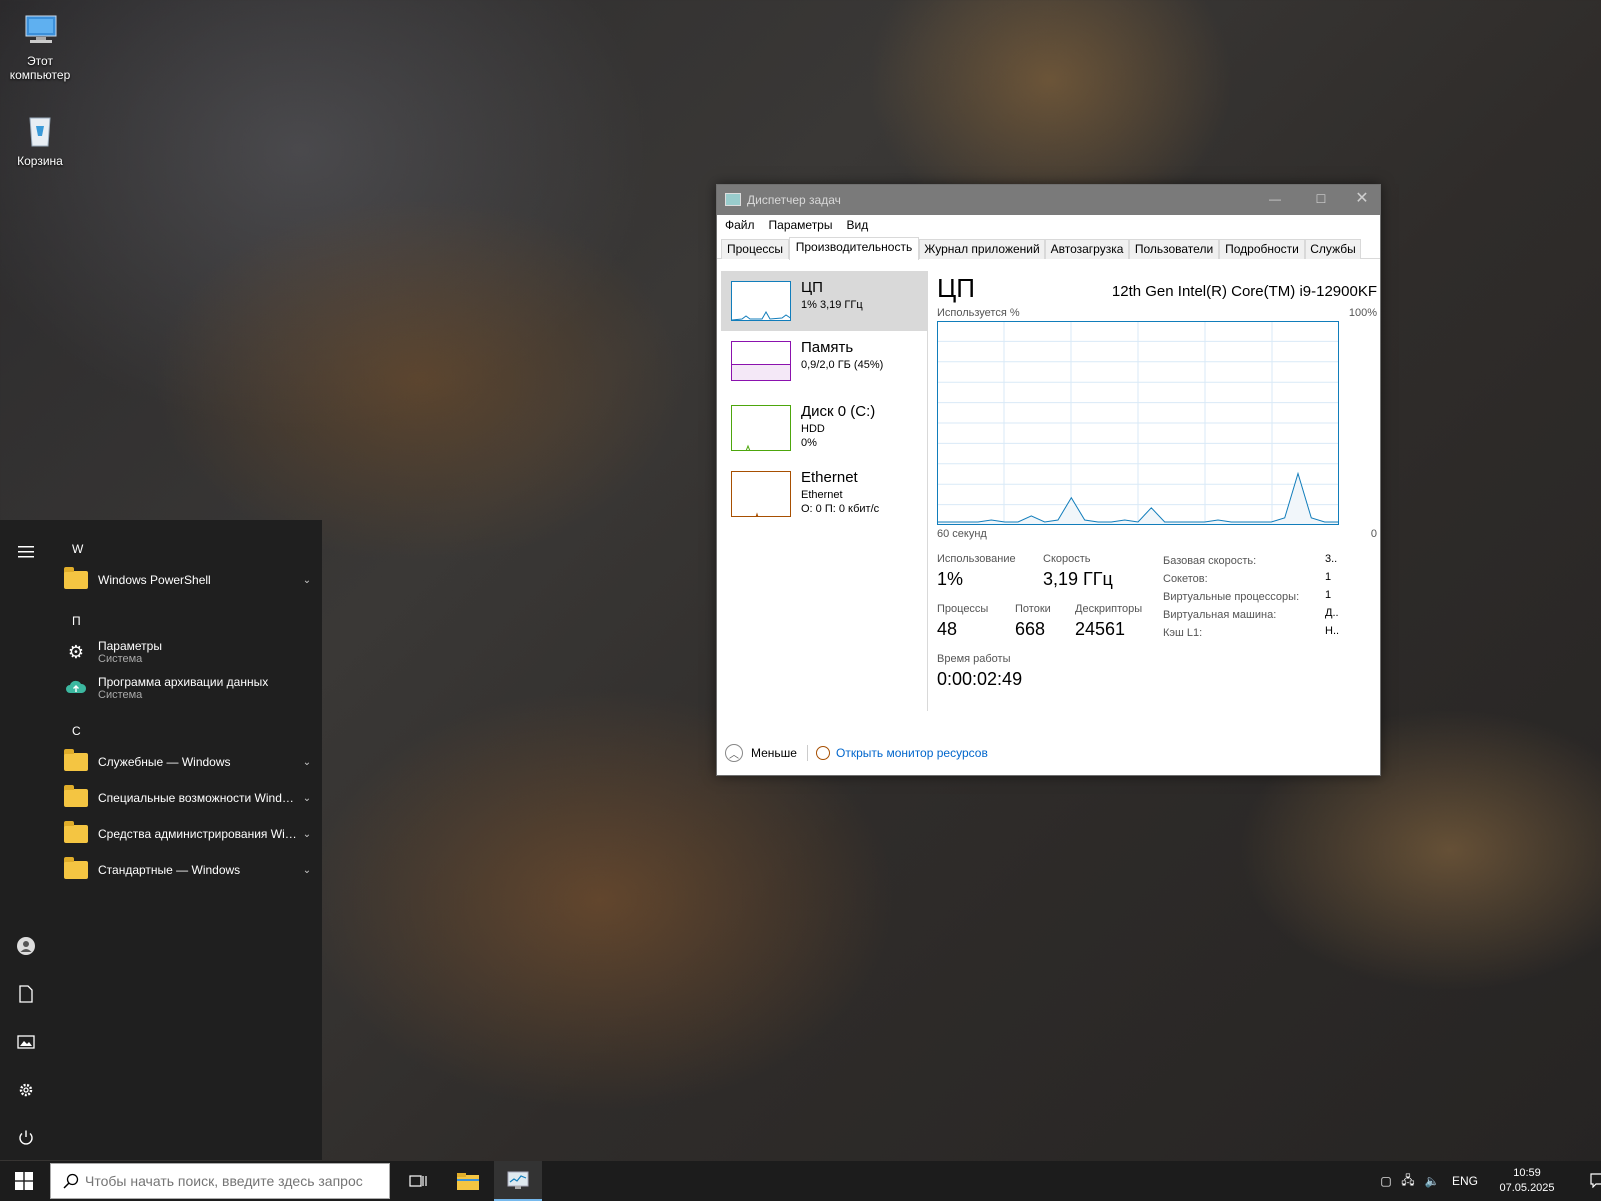  I want to click on clock: 10:59 07.05.2025, so click(1527, 1181).